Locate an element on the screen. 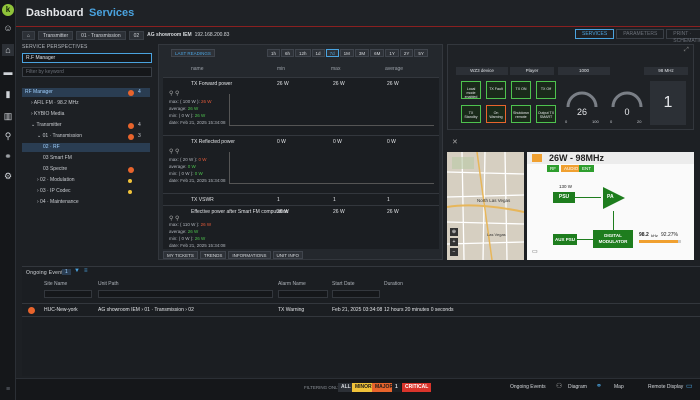  site-map: North Las Vegas Las Vegas ⊕ + − is located at coordinates (485, 206).